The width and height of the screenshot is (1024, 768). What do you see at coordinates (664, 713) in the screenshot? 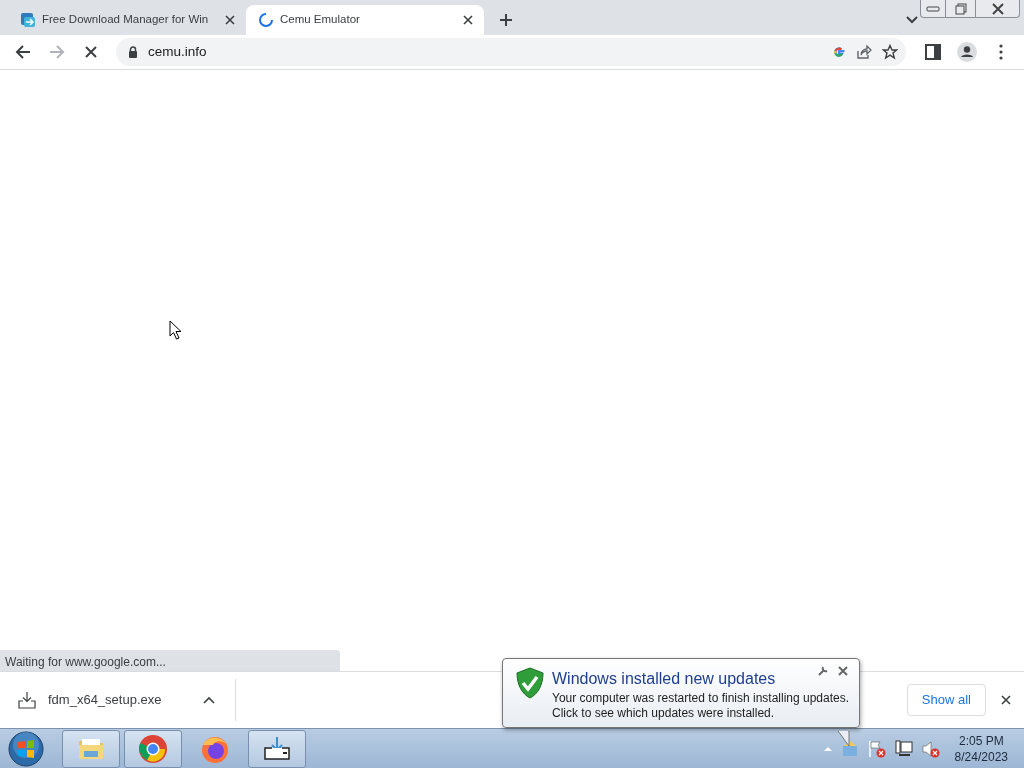
I see `notification-text: Click to see which updates were installed.` at bounding box center [664, 713].